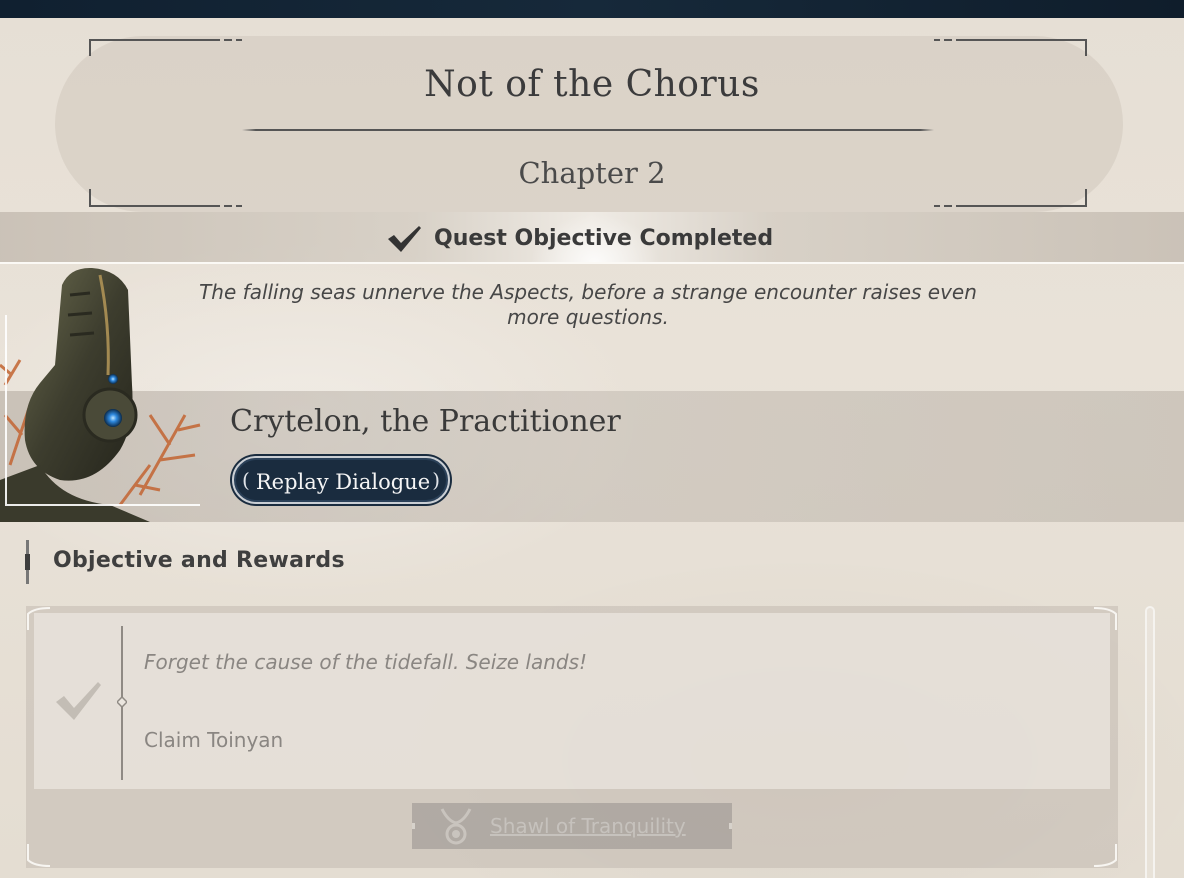 This screenshot has height=878, width=1184. What do you see at coordinates (100, 394) in the screenshot?
I see `npc-portrait` at bounding box center [100, 394].